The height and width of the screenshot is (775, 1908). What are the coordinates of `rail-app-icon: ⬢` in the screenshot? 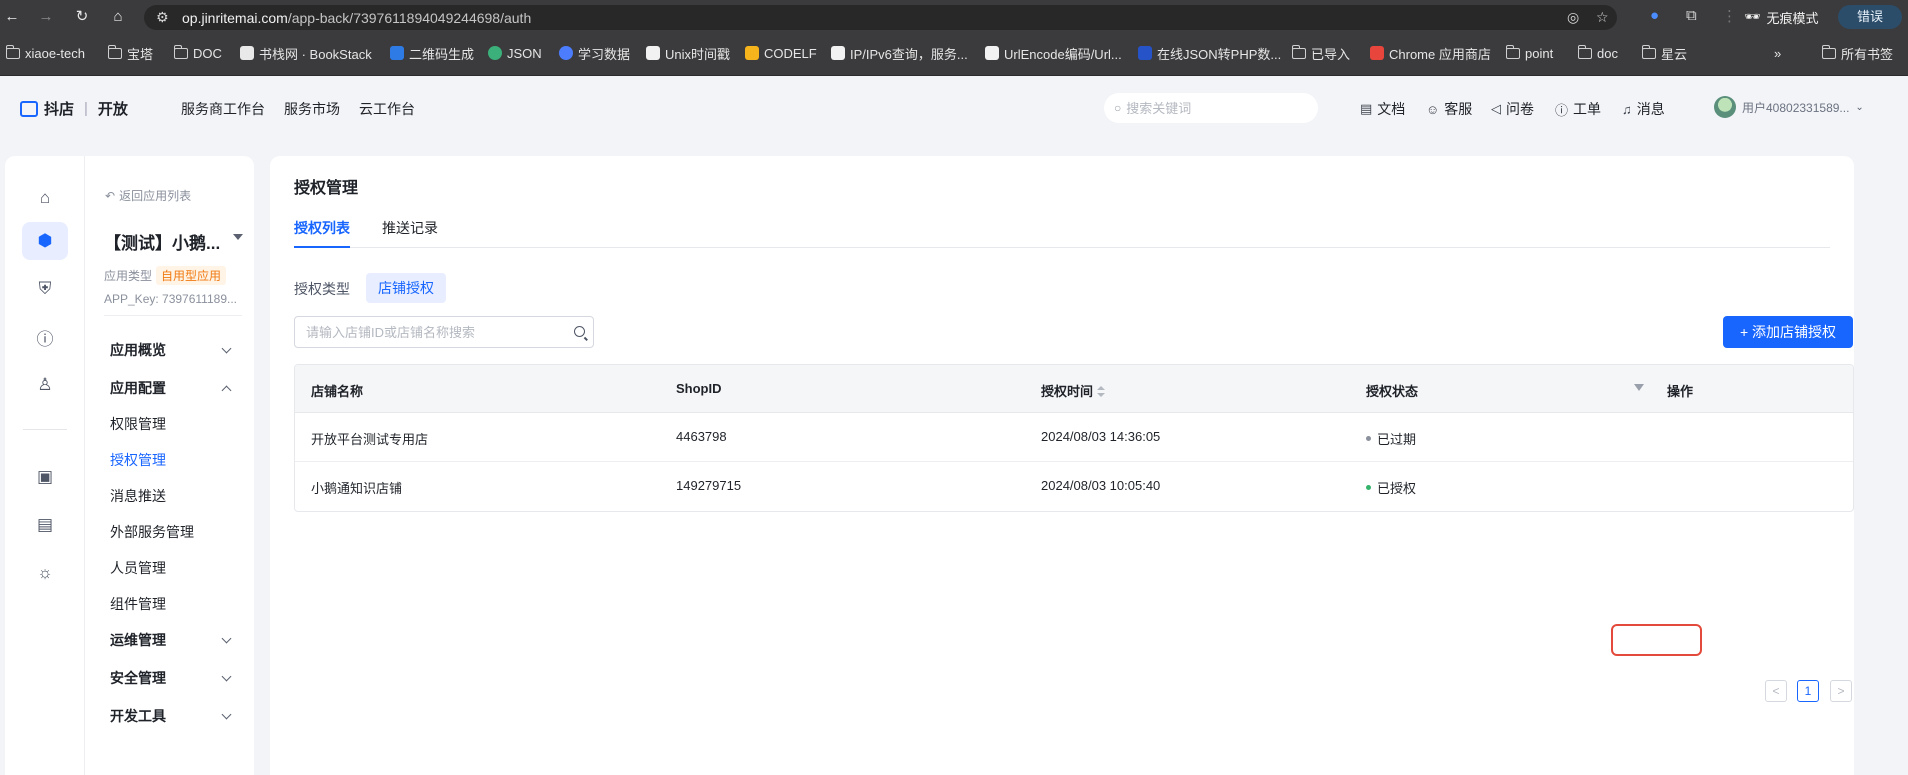 It's located at (45, 241).